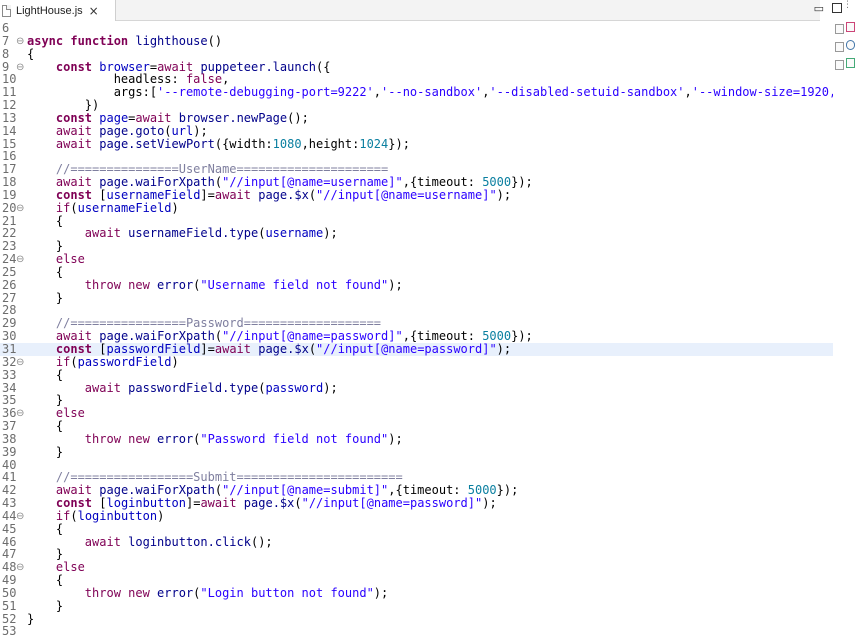 The image size is (856, 640). I want to click on code-text: await passwordField.type(password);, so click(182, 387).